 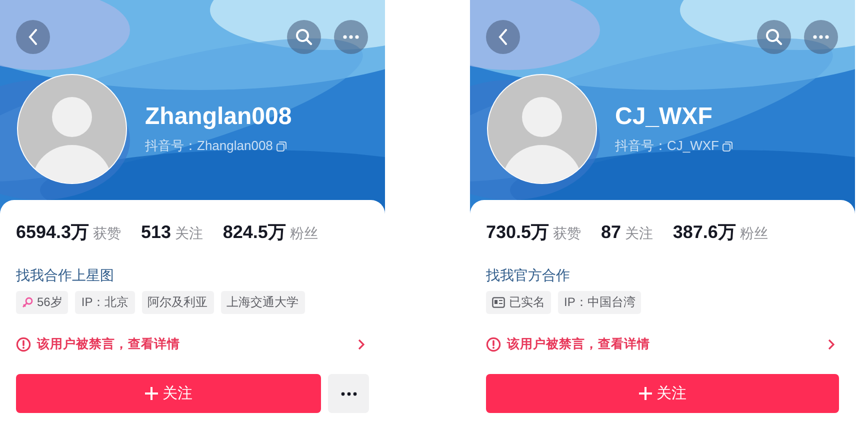 What do you see at coordinates (27, 302) in the screenshot?
I see `gender-icon` at bounding box center [27, 302].